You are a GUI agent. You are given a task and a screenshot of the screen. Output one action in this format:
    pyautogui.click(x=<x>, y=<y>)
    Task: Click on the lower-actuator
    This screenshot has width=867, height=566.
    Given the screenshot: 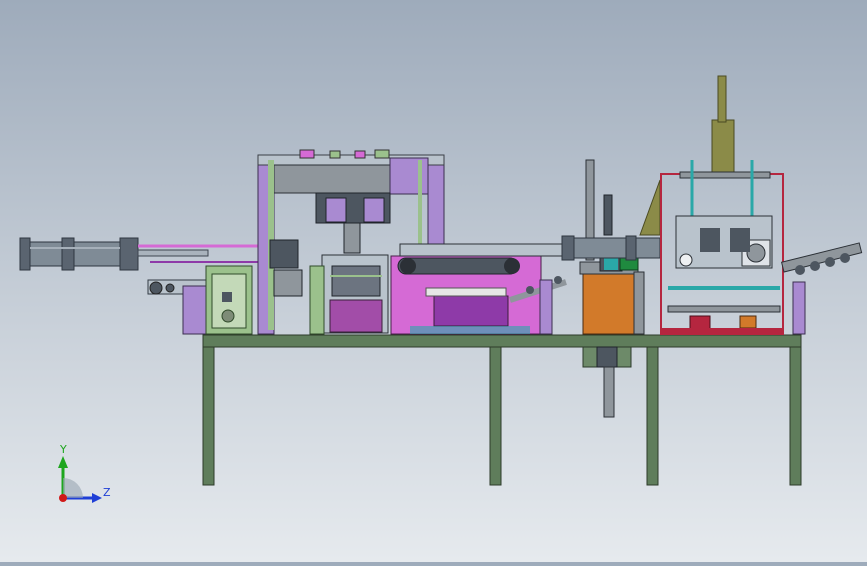 What is the action you would take?
    pyautogui.click(x=607, y=357)
    